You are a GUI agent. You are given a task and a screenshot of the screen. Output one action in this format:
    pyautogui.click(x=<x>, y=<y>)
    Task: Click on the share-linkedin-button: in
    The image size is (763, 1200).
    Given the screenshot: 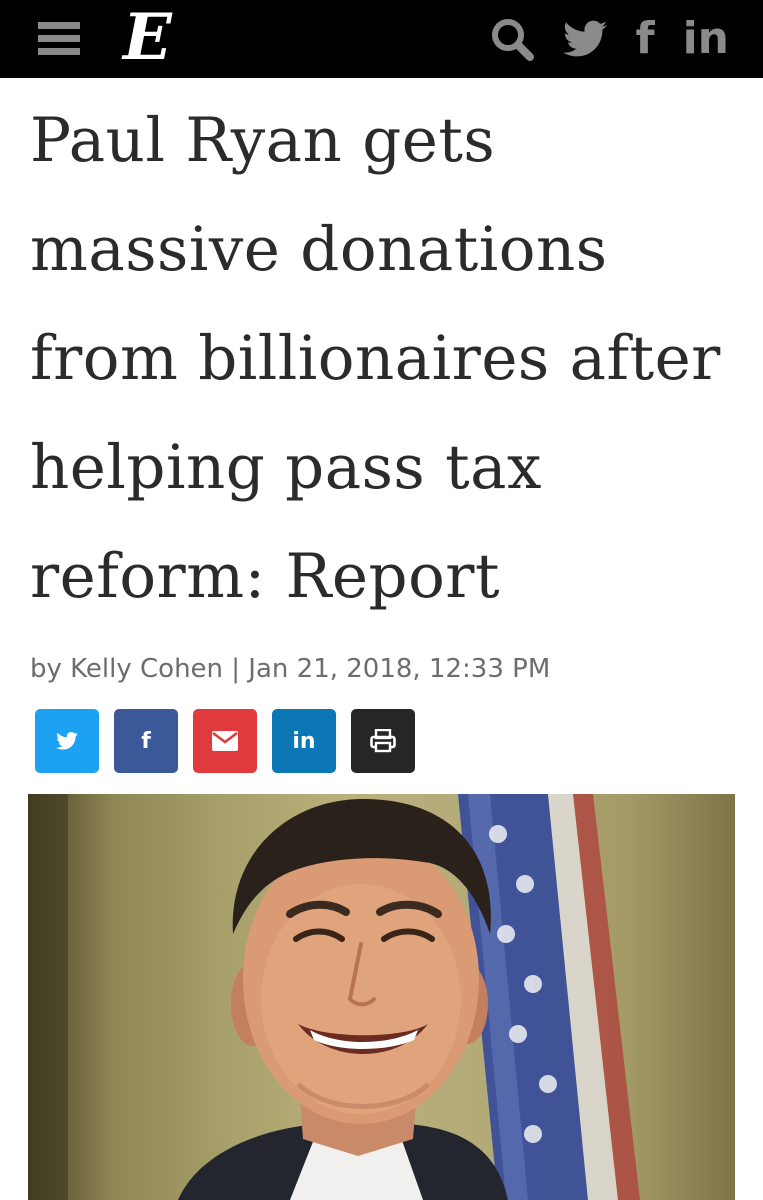 What is the action you would take?
    pyautogui.click(x=304, y=741)
    